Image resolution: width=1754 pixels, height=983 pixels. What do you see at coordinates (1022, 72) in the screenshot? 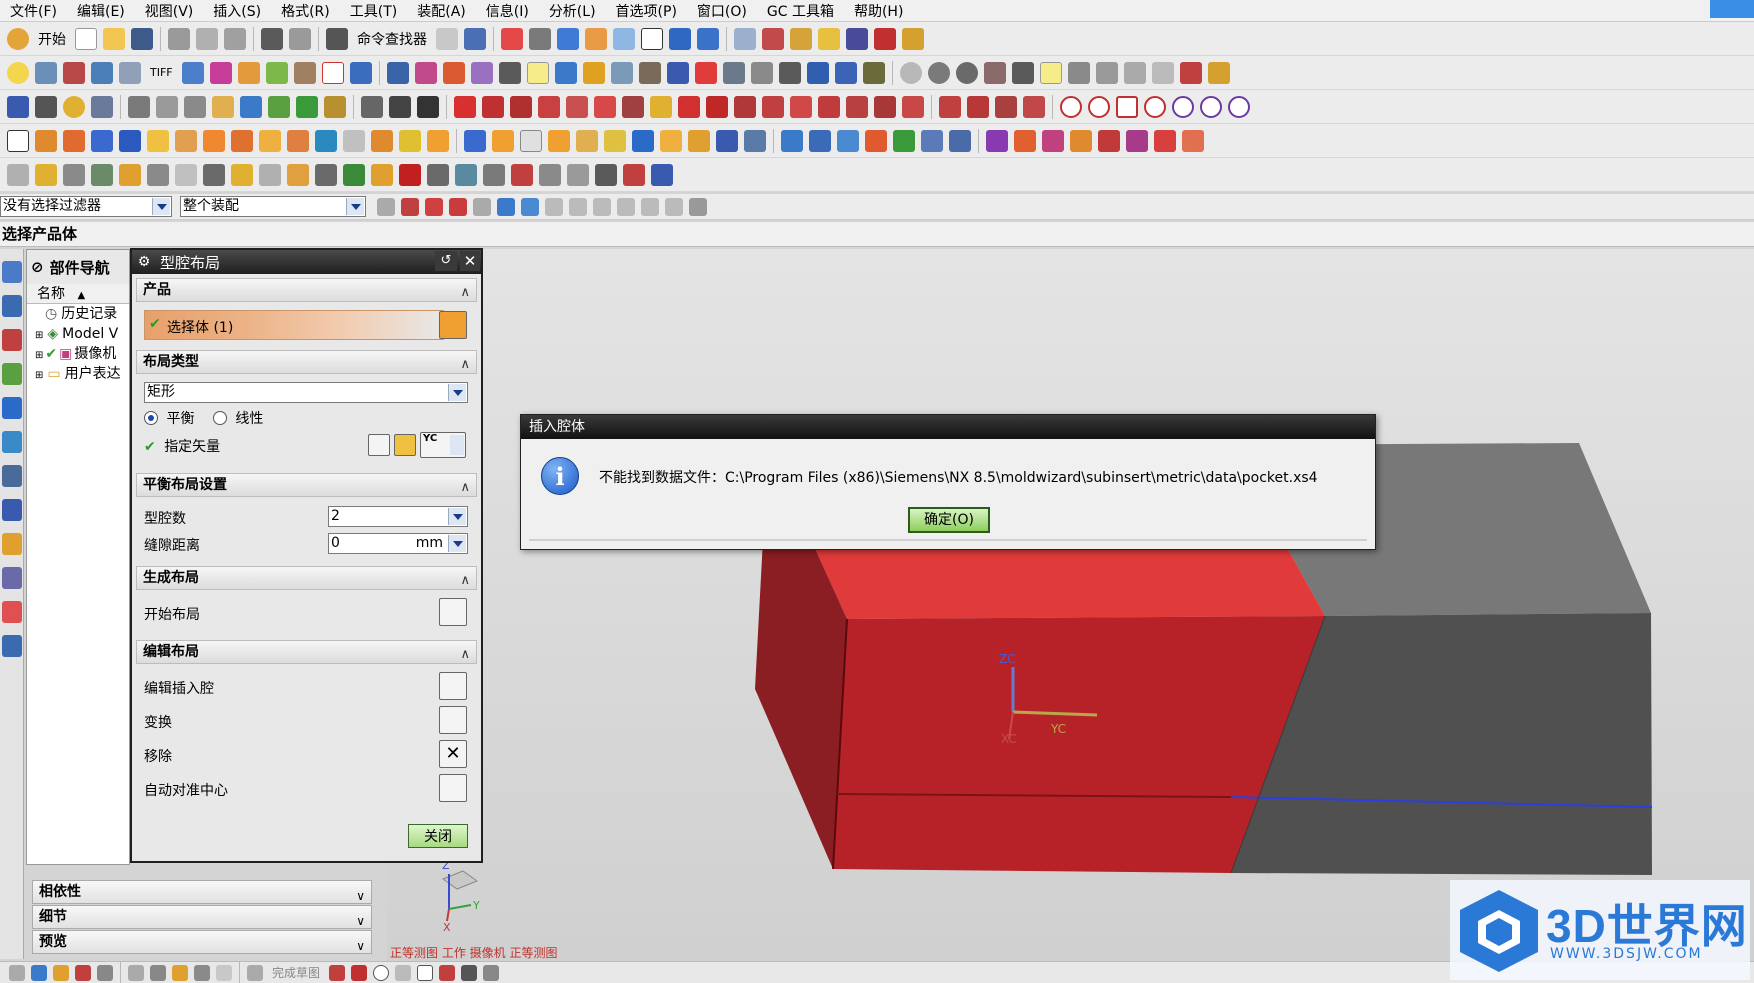
I see `body-icon` at bounding box center [1022, 72].